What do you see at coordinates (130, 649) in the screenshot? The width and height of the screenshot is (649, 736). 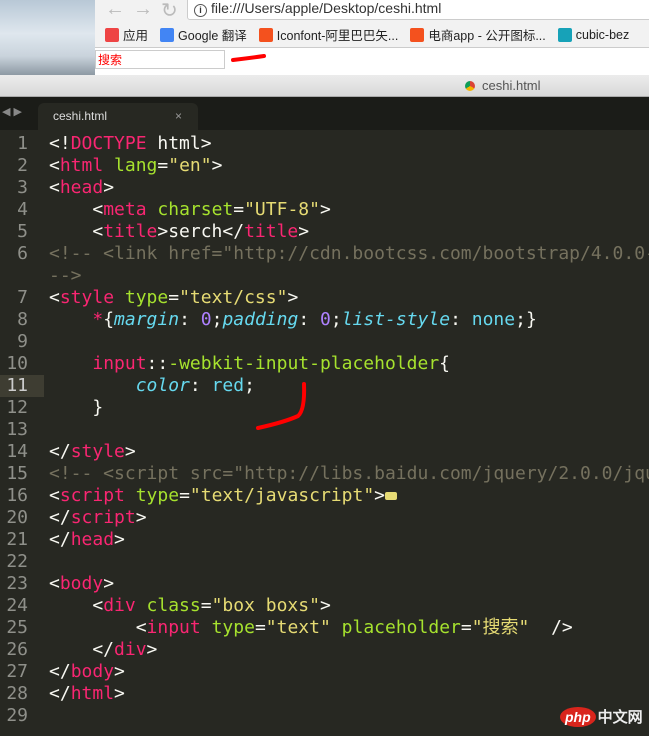 I see `token-tag: div` at bounding box center [130, 649].